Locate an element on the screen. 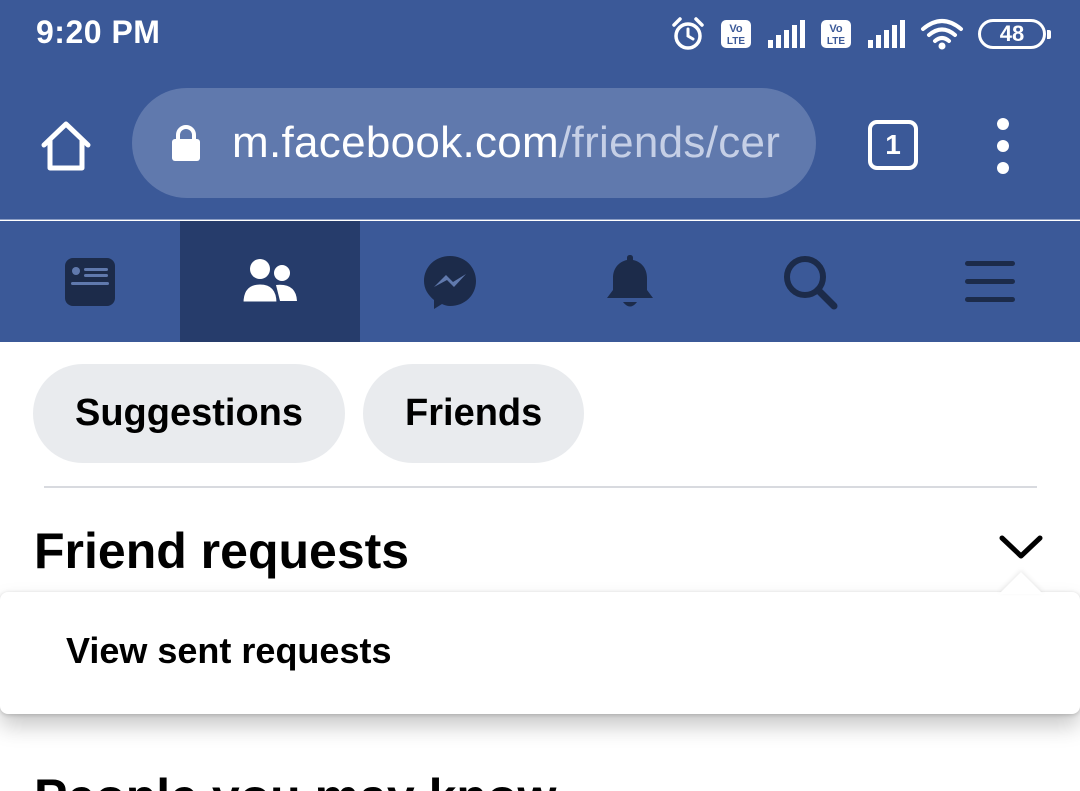 The image size is (1080, 791). status-icons: Vo LTE Vo LTE 48 is located at coordinates (860, 34).